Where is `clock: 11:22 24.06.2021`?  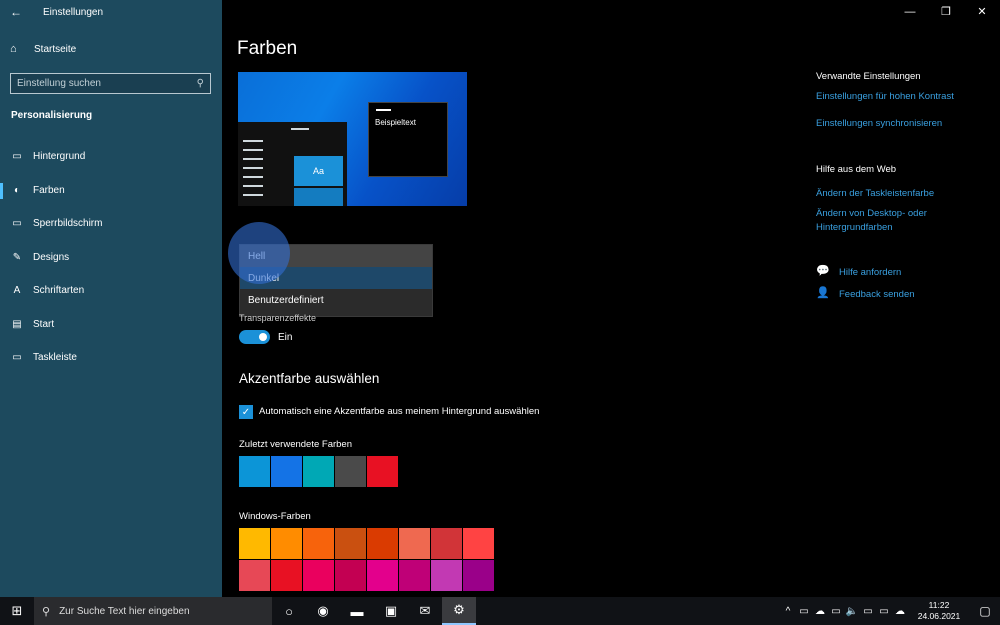 clock: 11:22 24.06.2021 is located at coordinates (939, 611).